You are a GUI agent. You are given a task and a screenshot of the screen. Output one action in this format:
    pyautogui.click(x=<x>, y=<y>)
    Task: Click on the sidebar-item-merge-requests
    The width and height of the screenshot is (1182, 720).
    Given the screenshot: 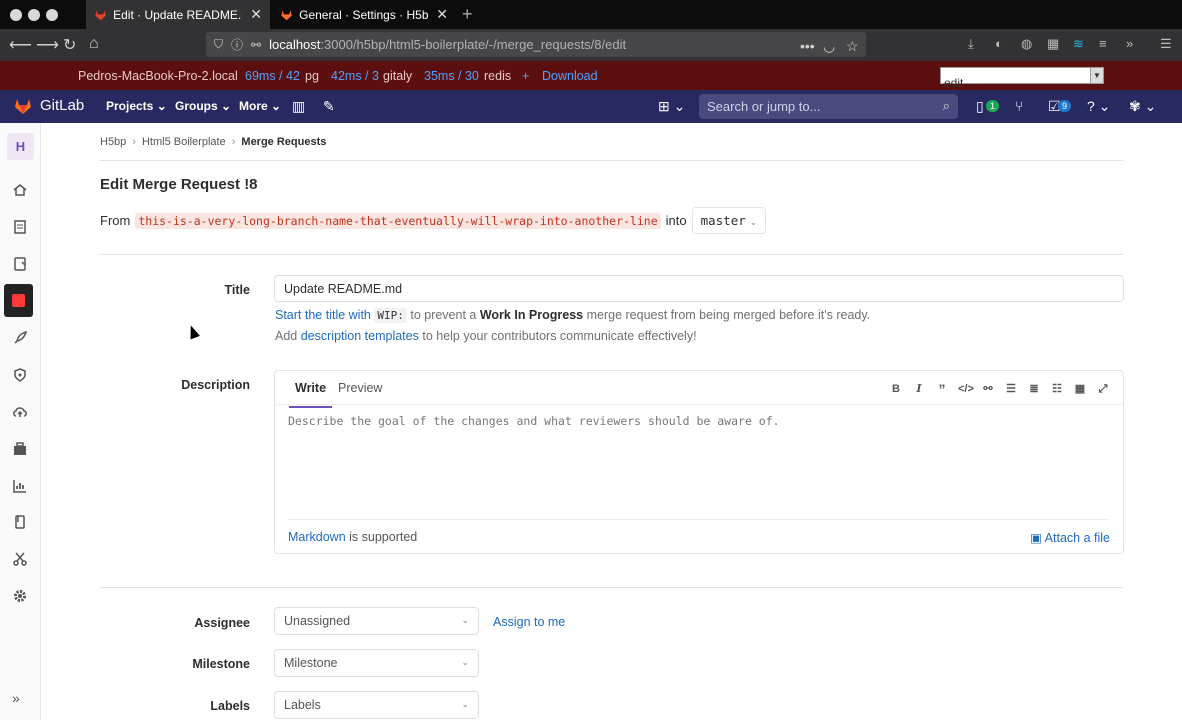 What is the action you would take?
    pyautogui.click(x=18, y=300)
    